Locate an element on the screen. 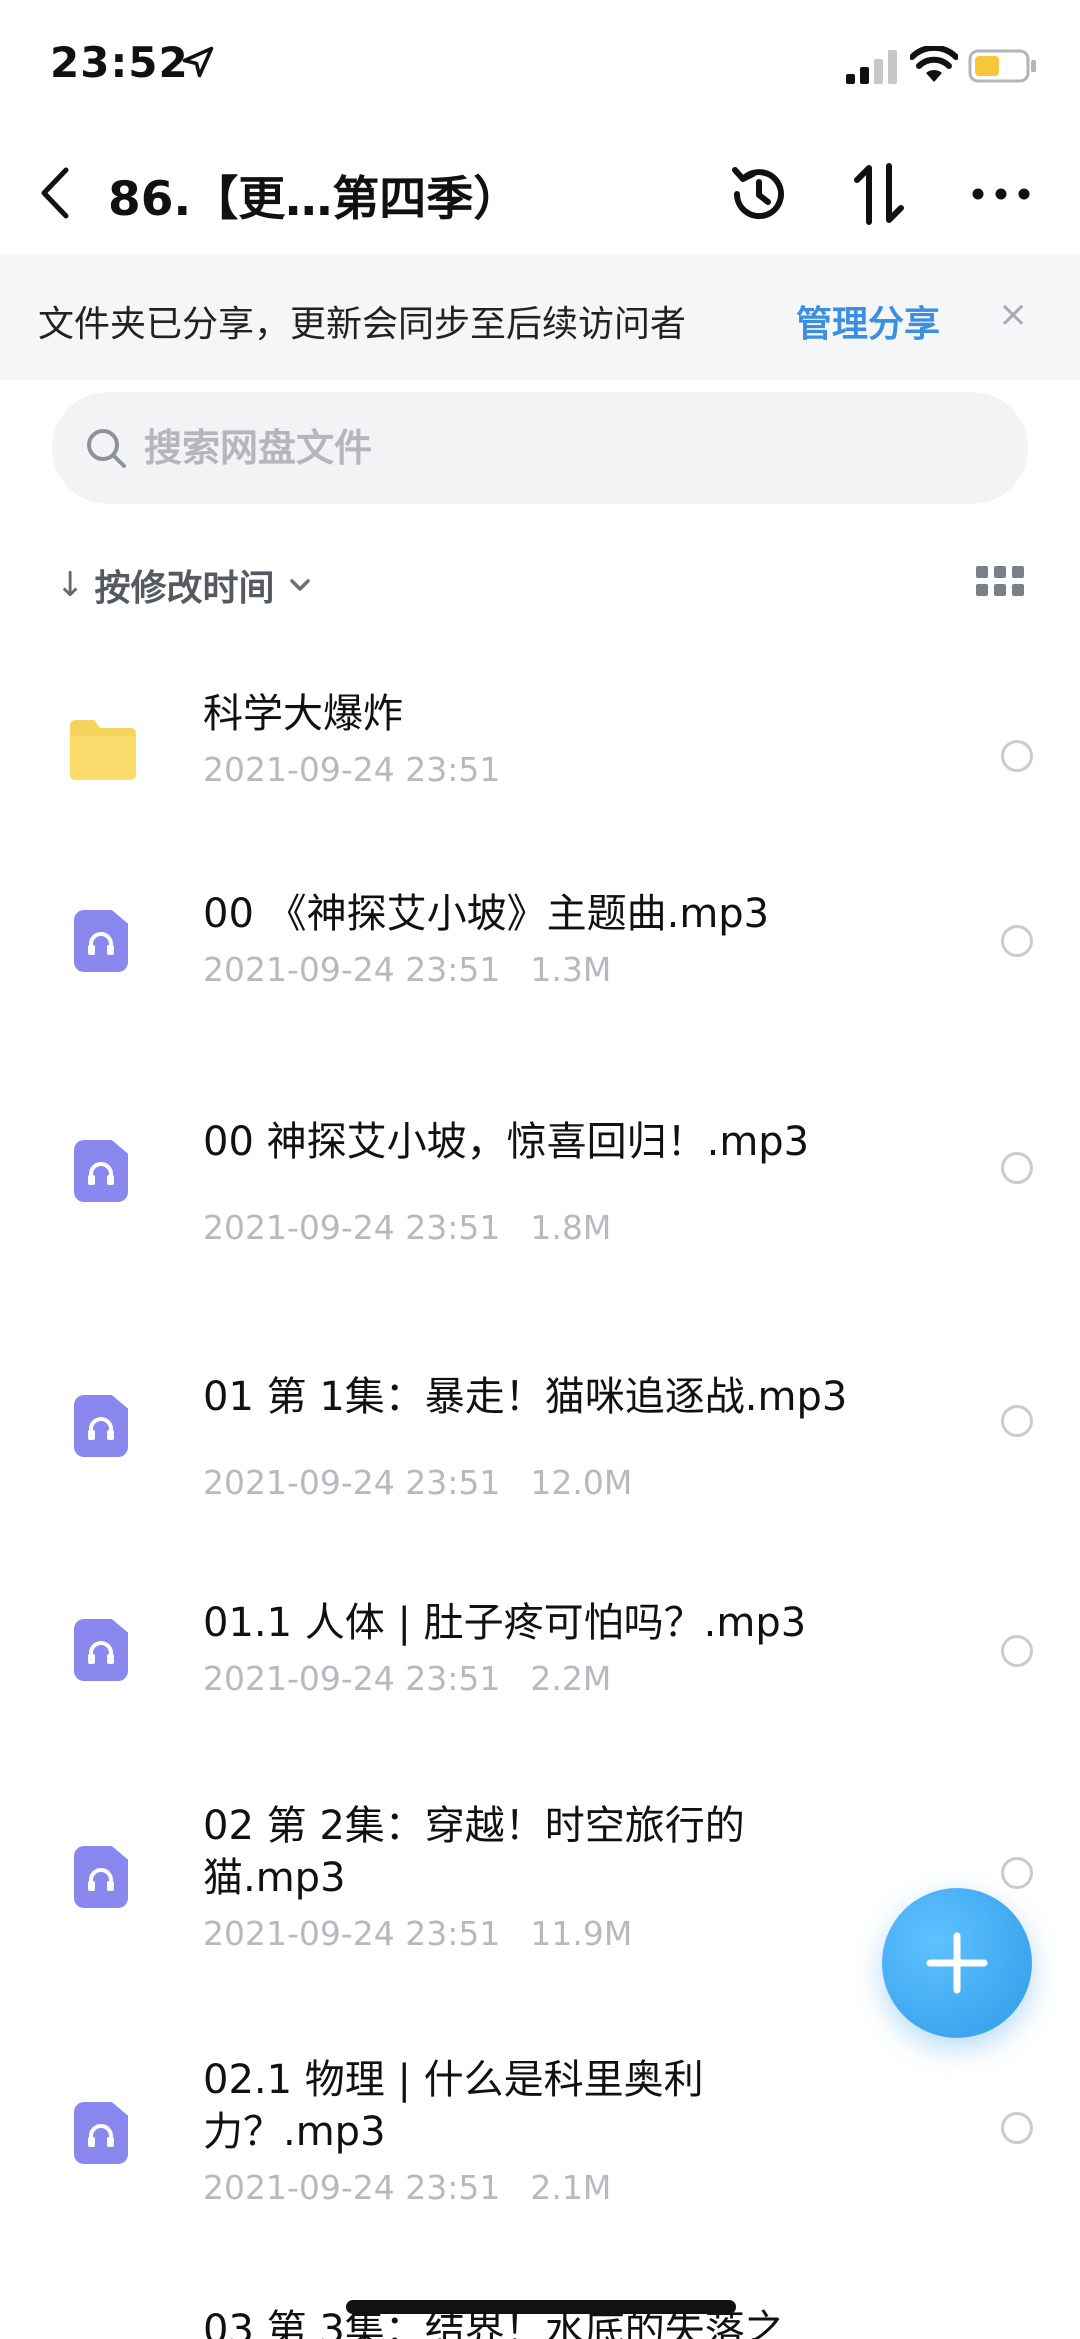 This screenshot has height=2339, width=1080. plus-icon is located at coordinates (957, 1963).